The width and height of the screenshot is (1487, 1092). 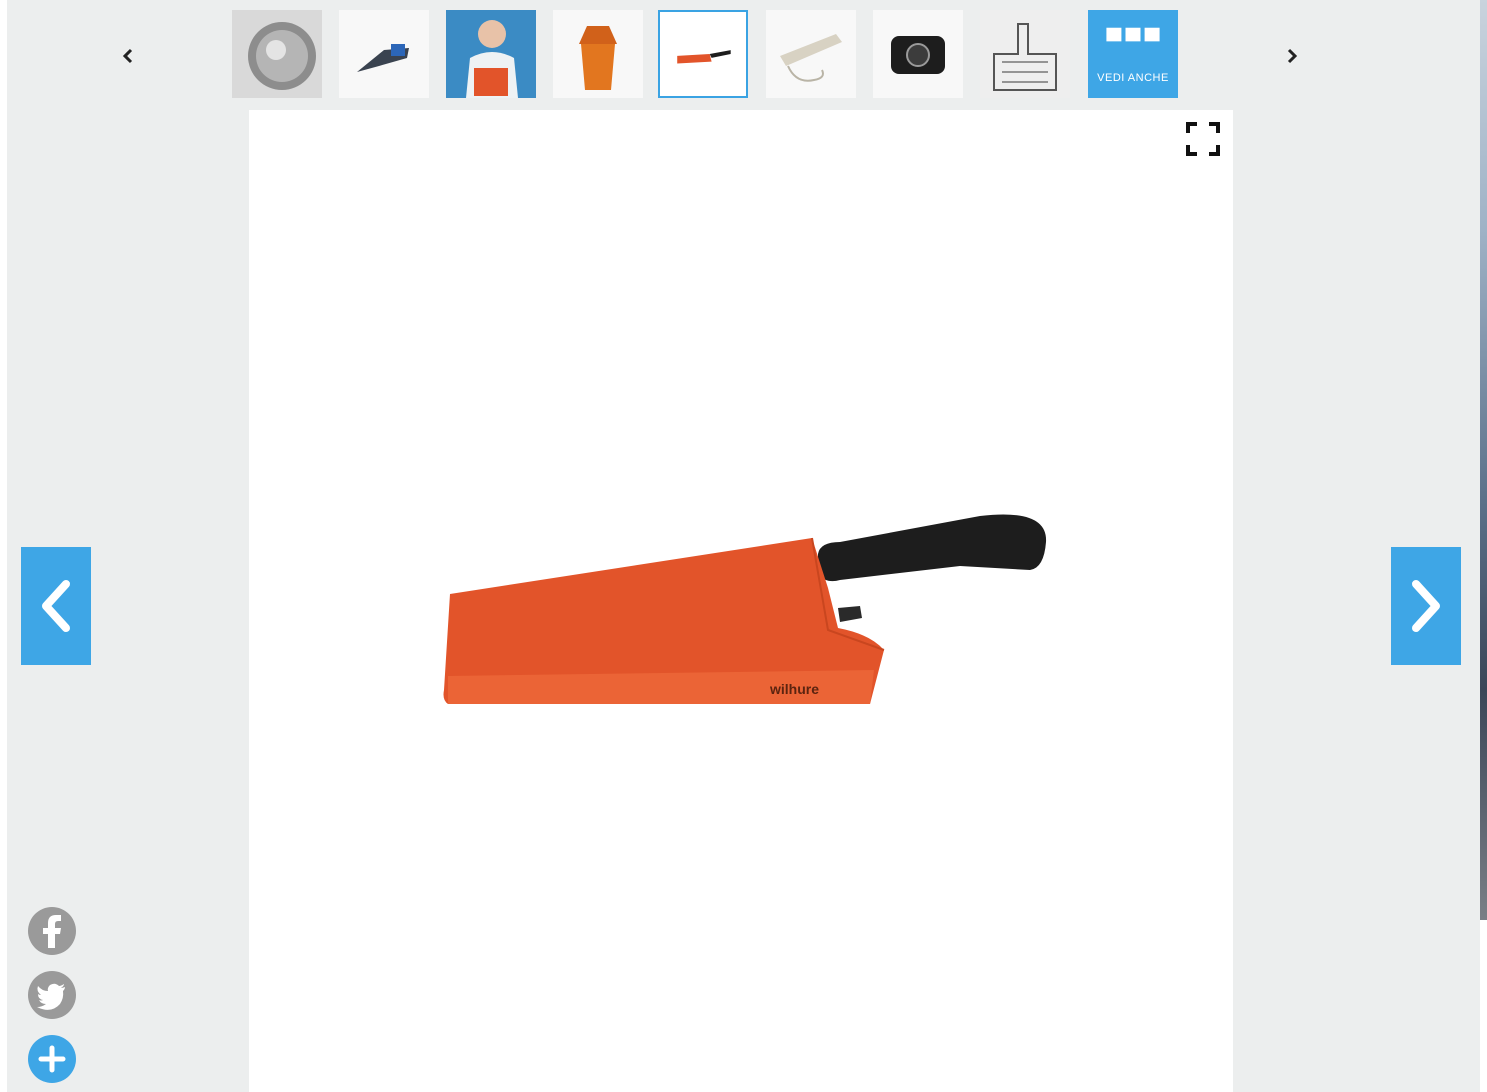 I want to click on thumbnail-round-metal-object, so click(x=277, y=54).